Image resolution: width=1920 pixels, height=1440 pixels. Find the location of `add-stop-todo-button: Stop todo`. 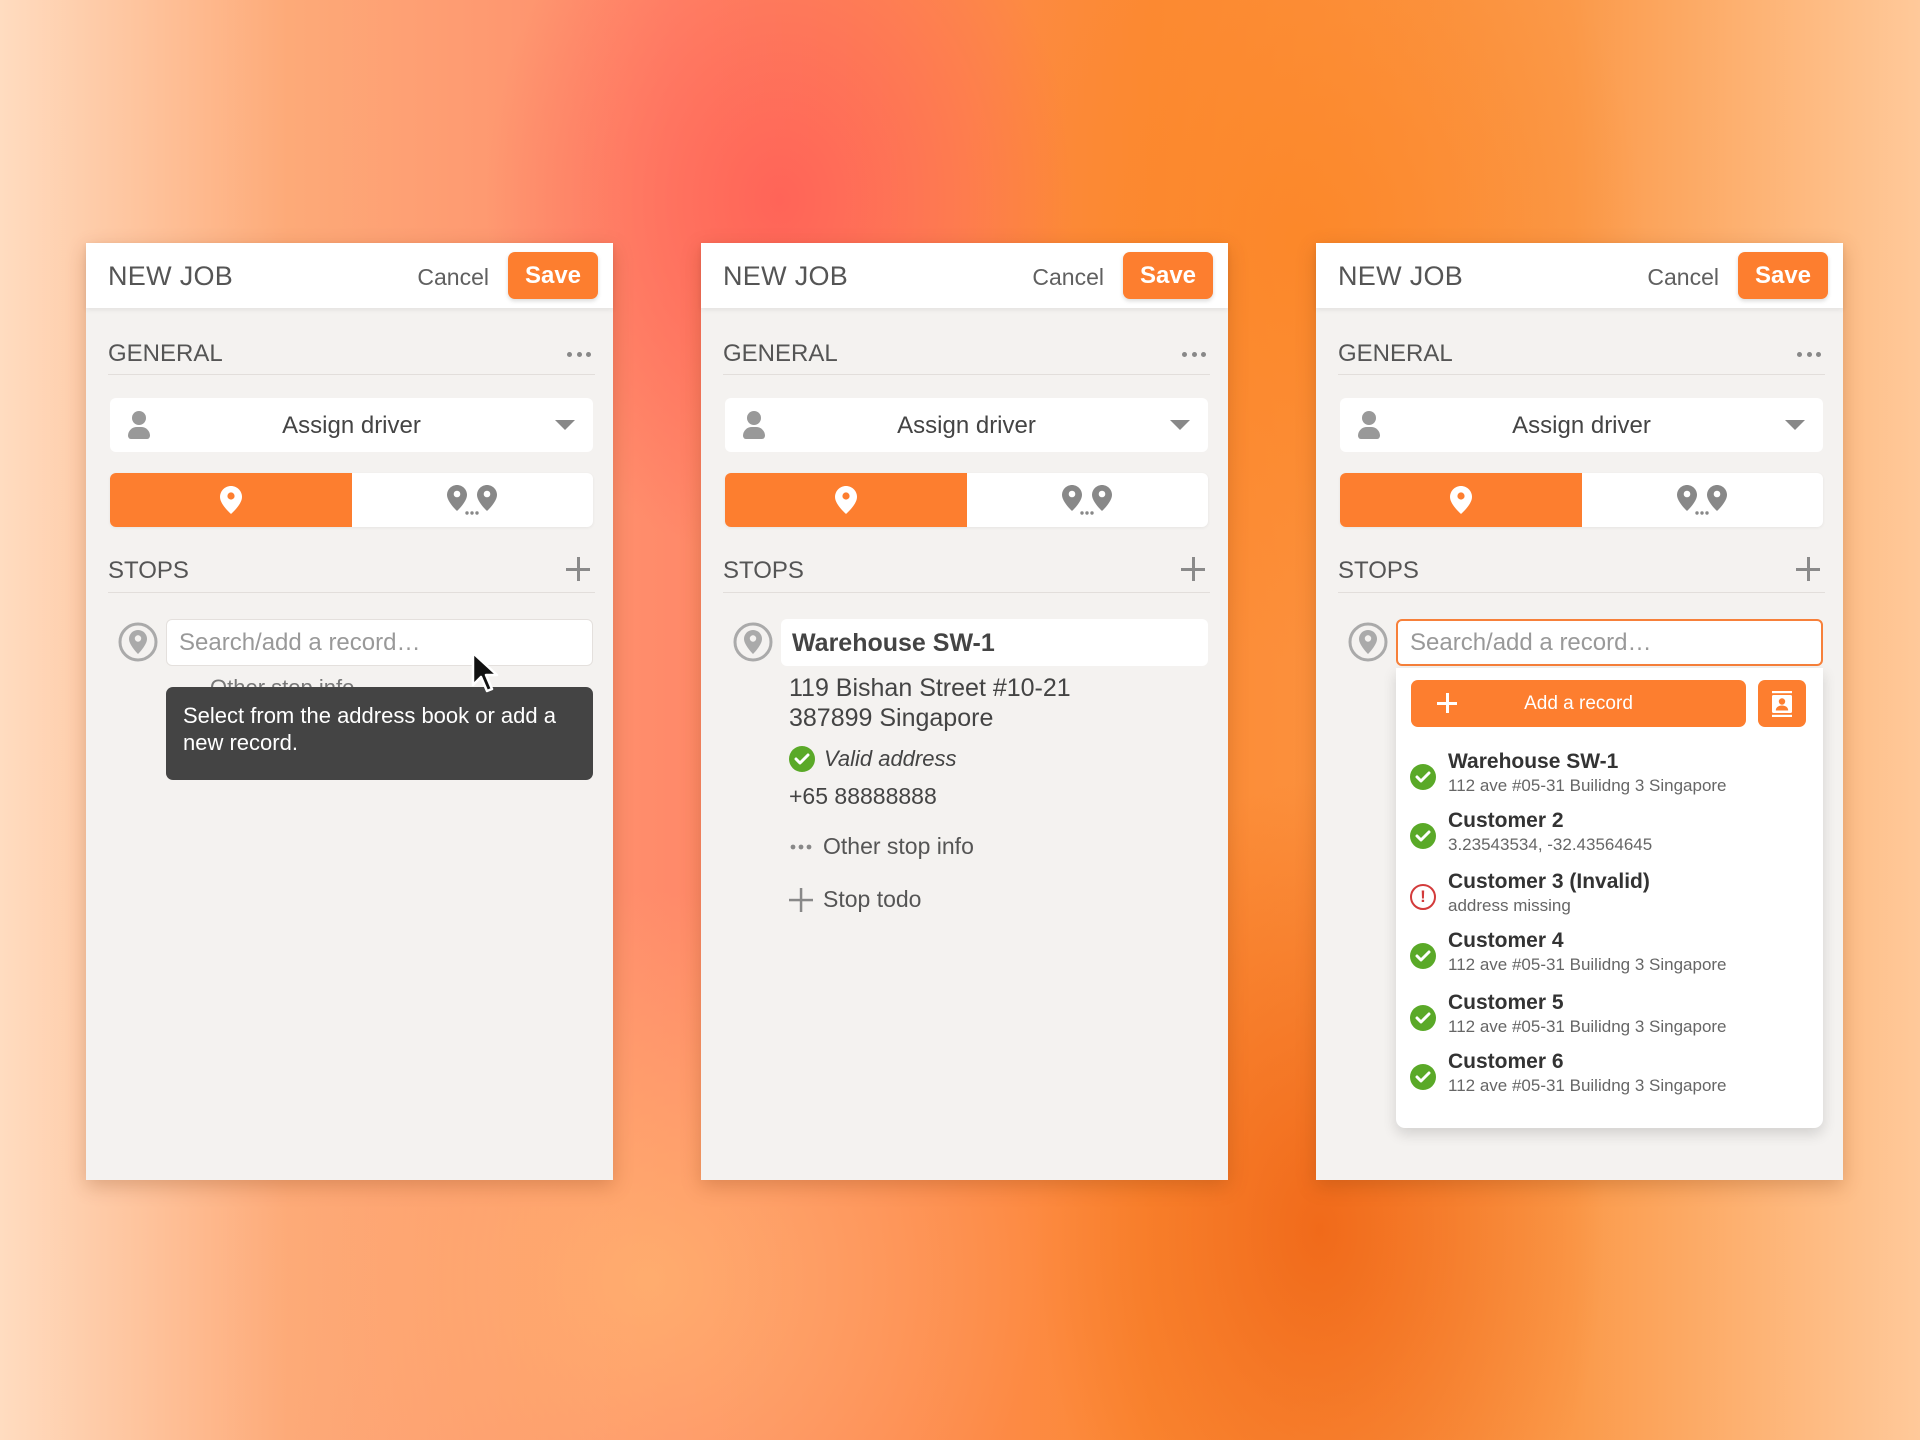

add-stop-todo-button: Stop todo is located at coordinates (855, 899).